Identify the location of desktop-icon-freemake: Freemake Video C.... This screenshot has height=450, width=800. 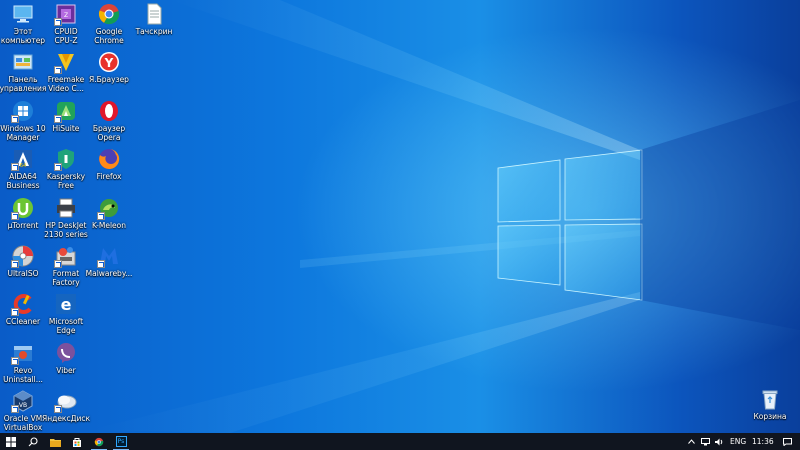
(66, 71).